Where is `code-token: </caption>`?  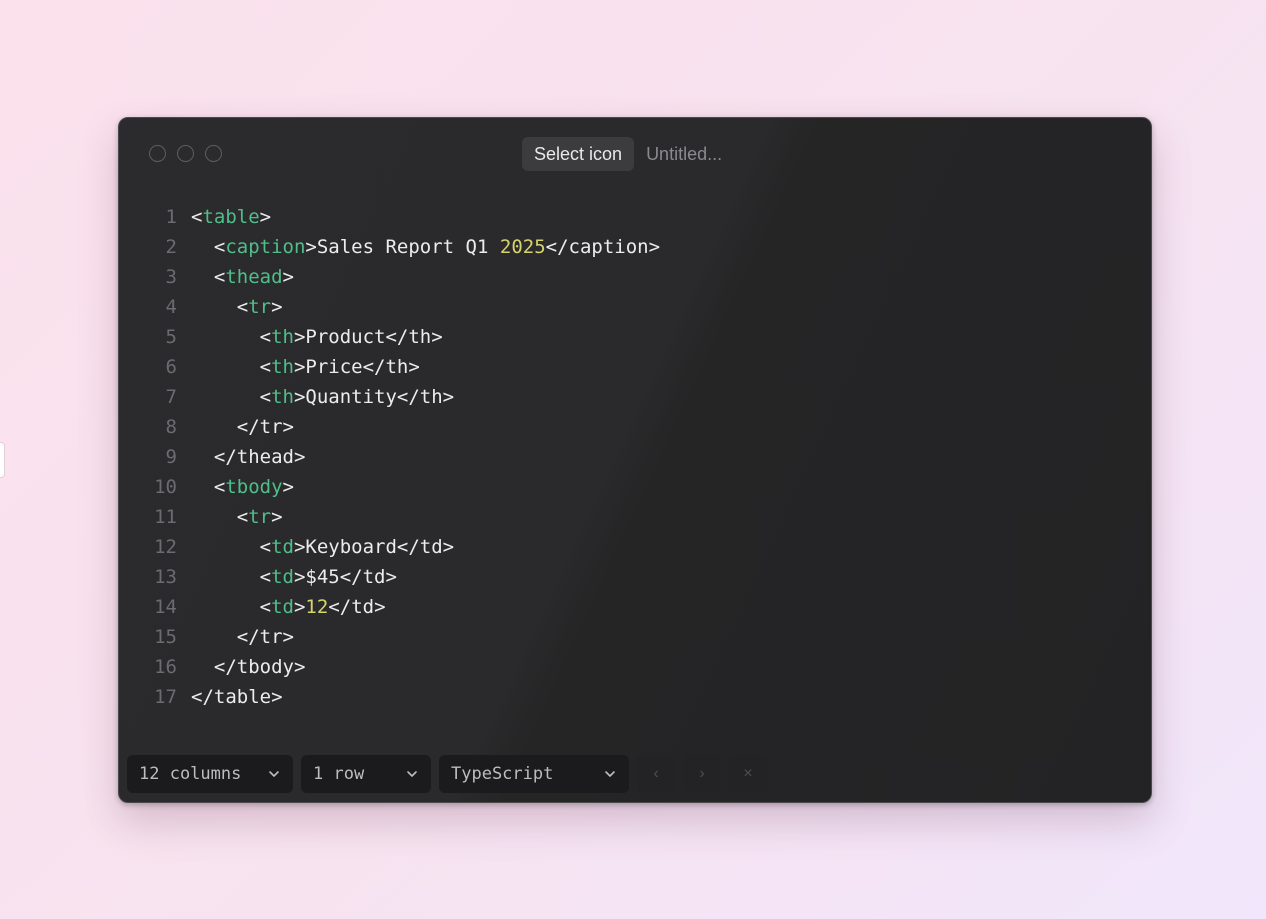 code-token: </caption> is located at coordinates (603, 247).